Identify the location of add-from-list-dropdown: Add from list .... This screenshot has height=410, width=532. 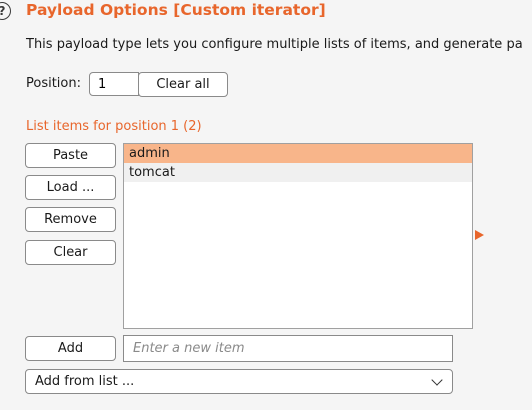
(239, 381).